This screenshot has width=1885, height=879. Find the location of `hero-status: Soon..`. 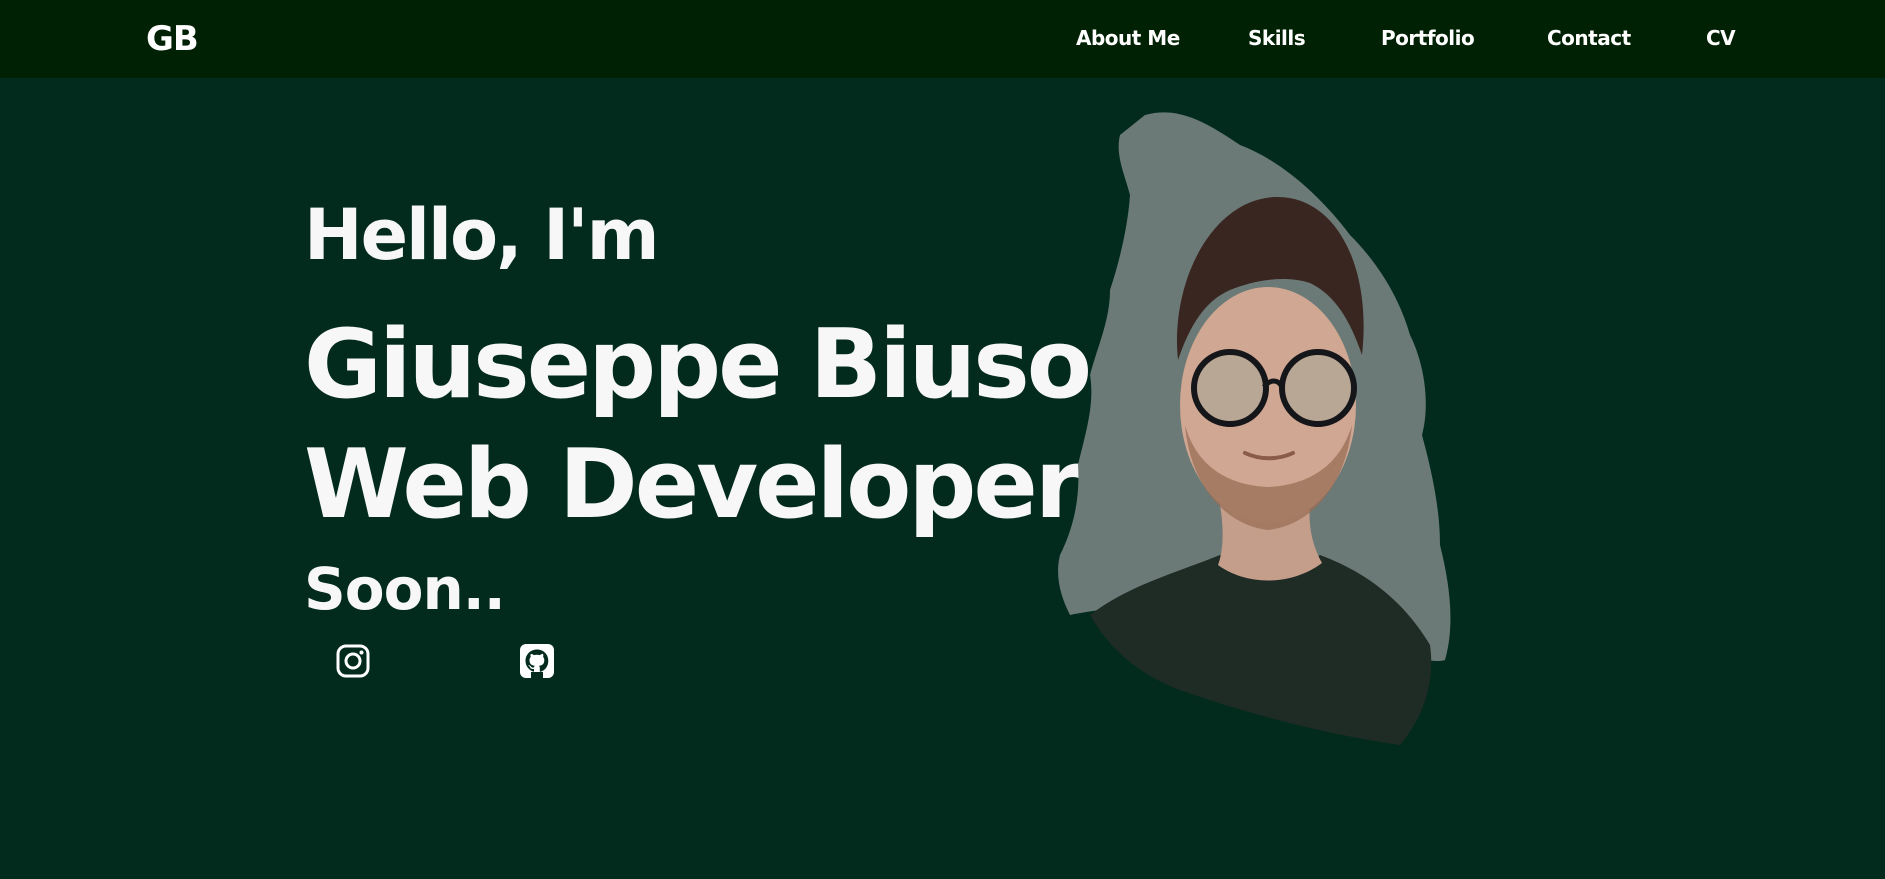

hero-status: Soon.. is located at coordinates (405, 589).